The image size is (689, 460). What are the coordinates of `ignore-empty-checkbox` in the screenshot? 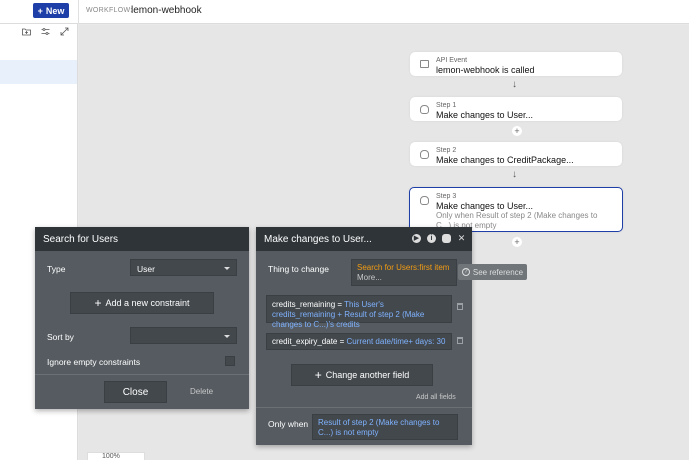 It's located at (230, 361).